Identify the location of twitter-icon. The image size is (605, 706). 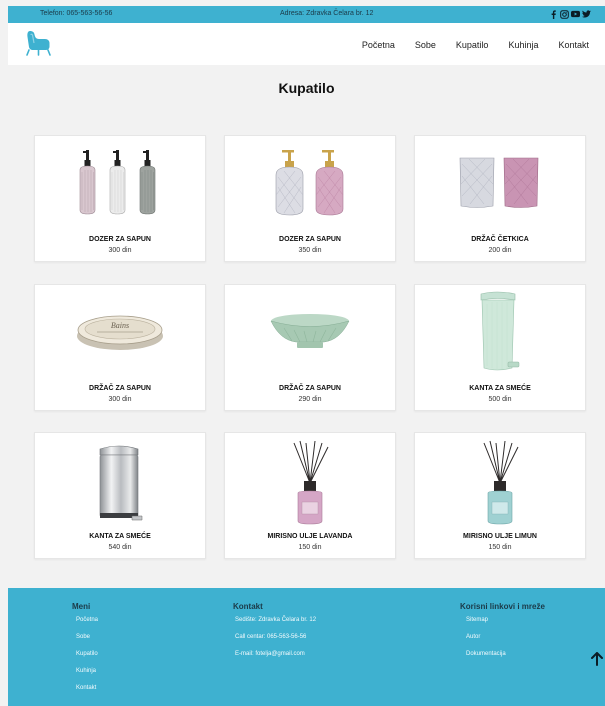
(586, 14).